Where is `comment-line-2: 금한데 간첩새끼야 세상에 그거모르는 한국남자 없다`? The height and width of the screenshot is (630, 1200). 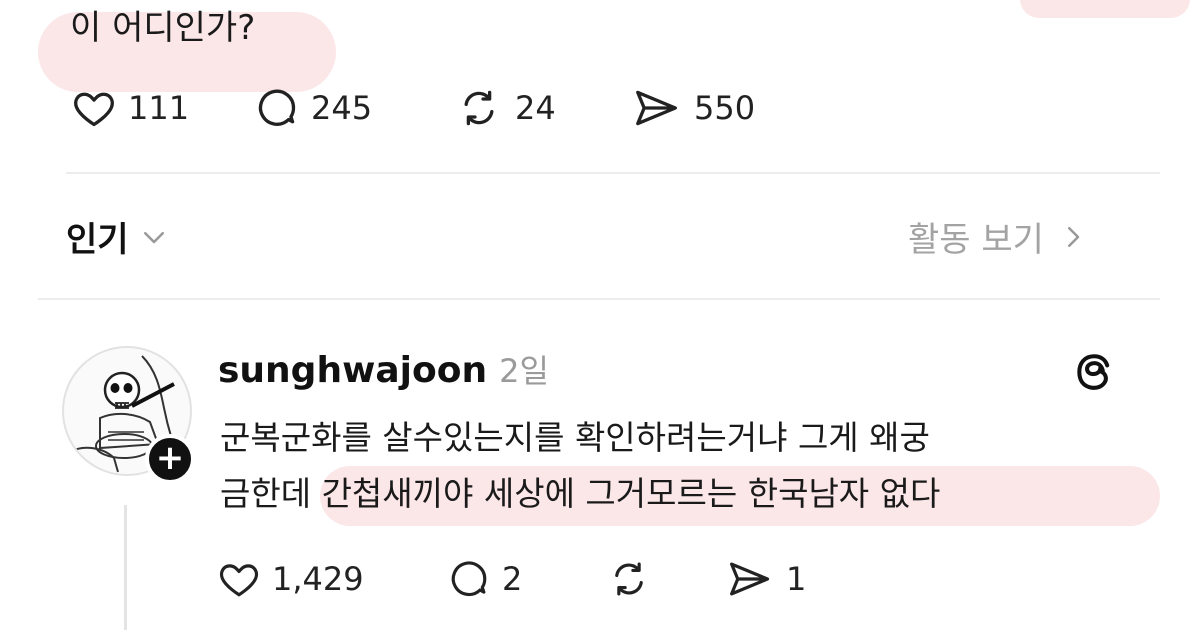
comment-line-2: 금한데 간첩새끼야 세상에 그거모르는 한국남자 없다 is located at coordinates (580, 493).